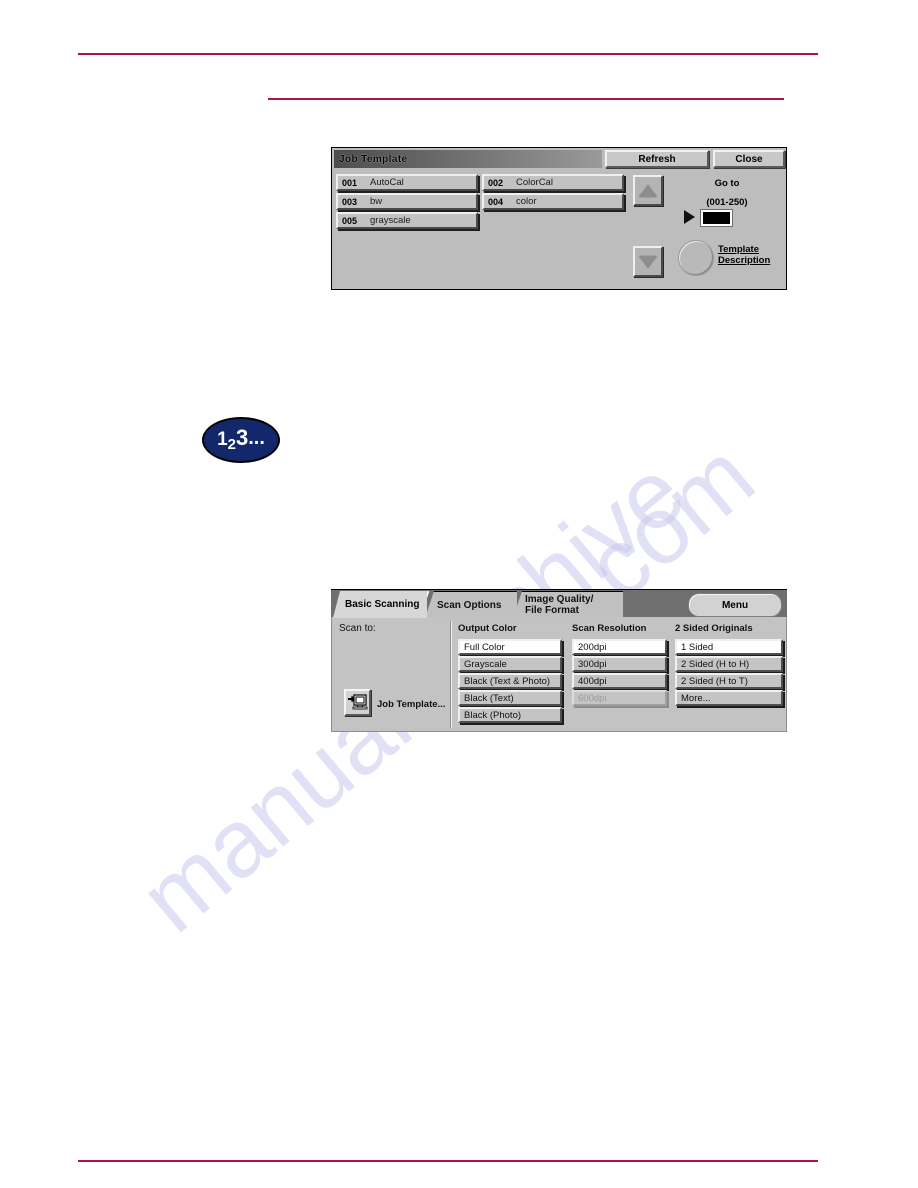 This screenshot has width=918, height=1188. What do you see at coordinates (526, 201) in the screenshot?
I see `template-name: color` at bounding box center [526, 201].